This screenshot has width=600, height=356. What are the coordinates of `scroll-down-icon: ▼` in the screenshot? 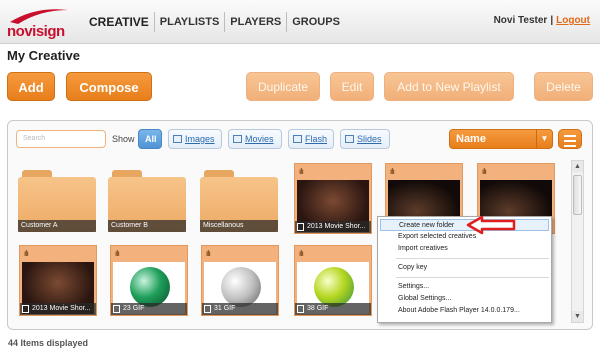 It's located at (577, 316).